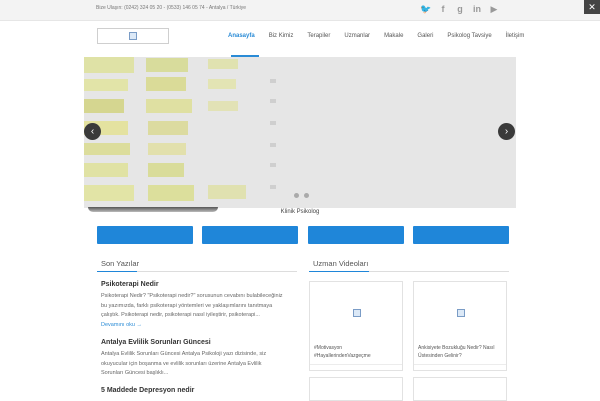 The height and width of the screenshot is (401, 600). Describe the element at coordinates (300, 212) in the screenshot. I see `slide-caption: Klinik Psikolog` at that location.